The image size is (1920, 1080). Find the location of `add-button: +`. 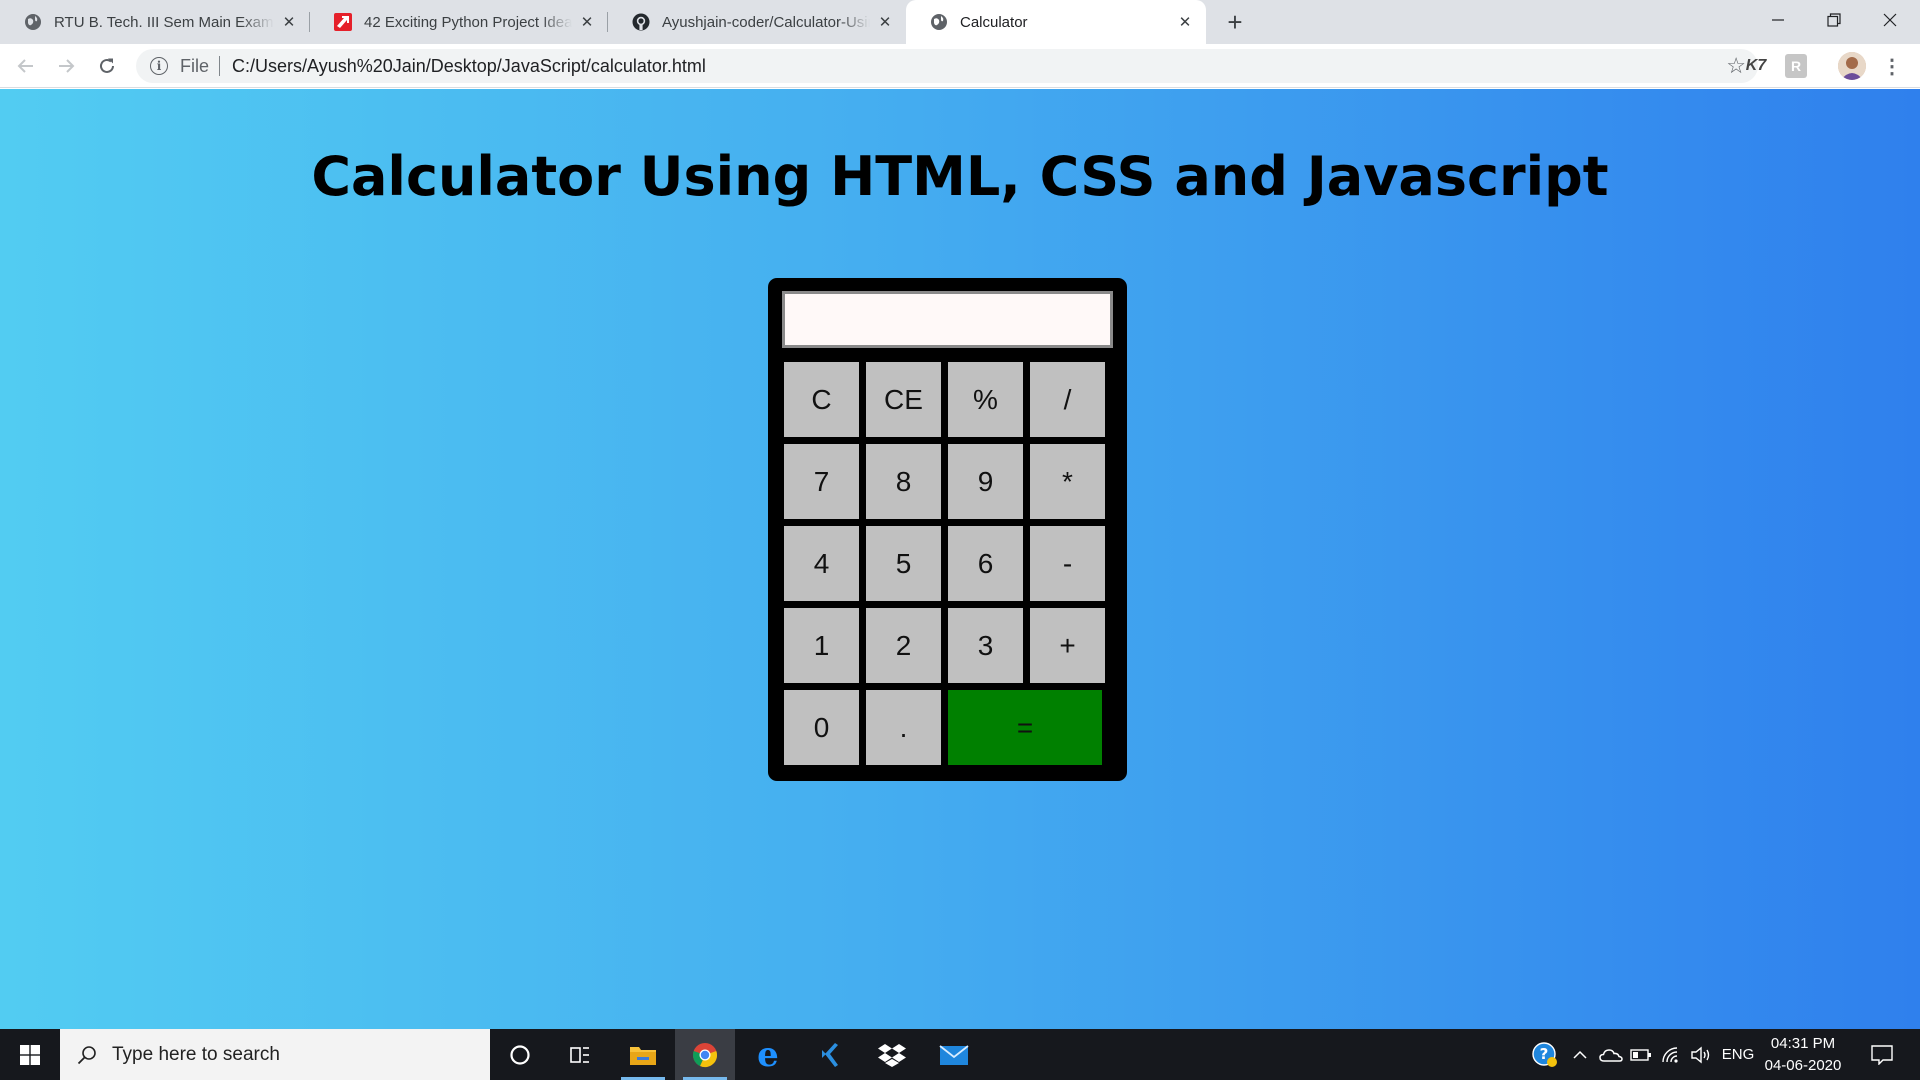

add-button: + is located at coordinates (1067, 645).